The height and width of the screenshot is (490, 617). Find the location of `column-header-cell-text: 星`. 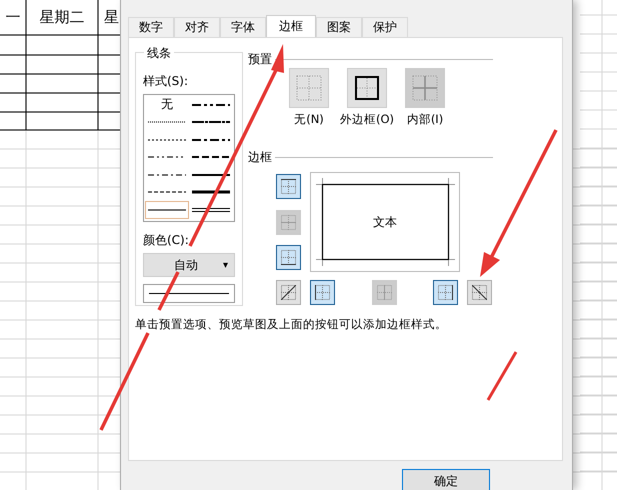

column-header-cell-text: 星 is located at coordinates (112, 17).